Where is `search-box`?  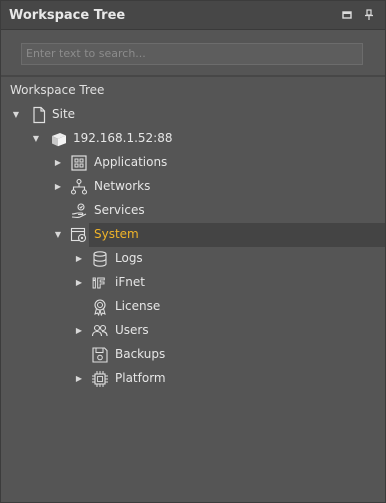
search-box is located at coordinates (192, 53).